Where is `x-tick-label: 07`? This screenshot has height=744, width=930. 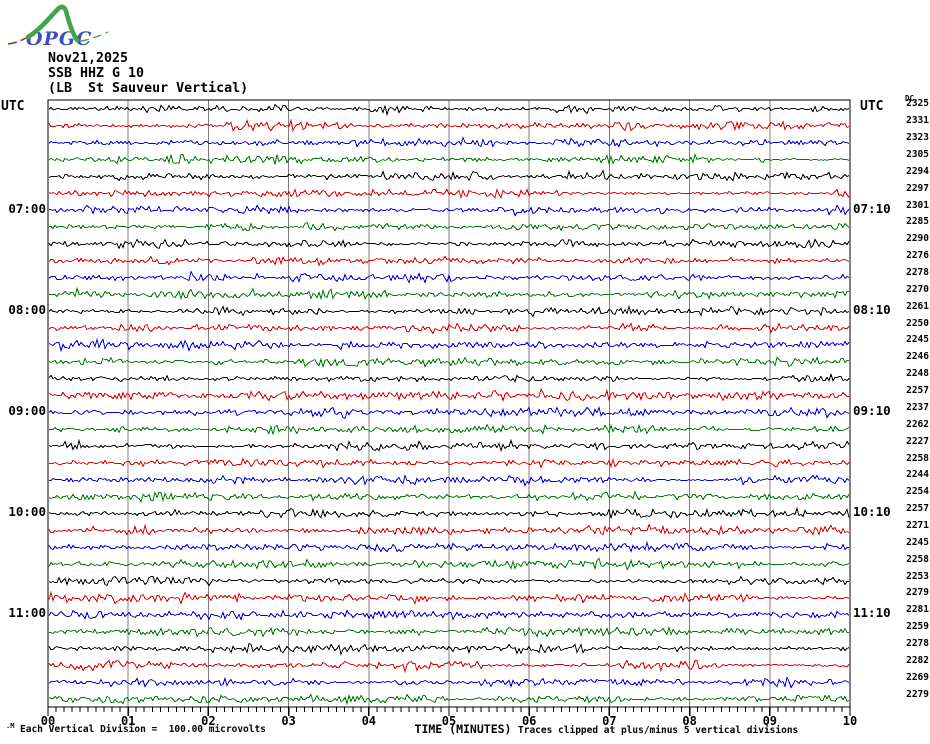
x-tick-label: 07 is located at coordinates (609, 721).